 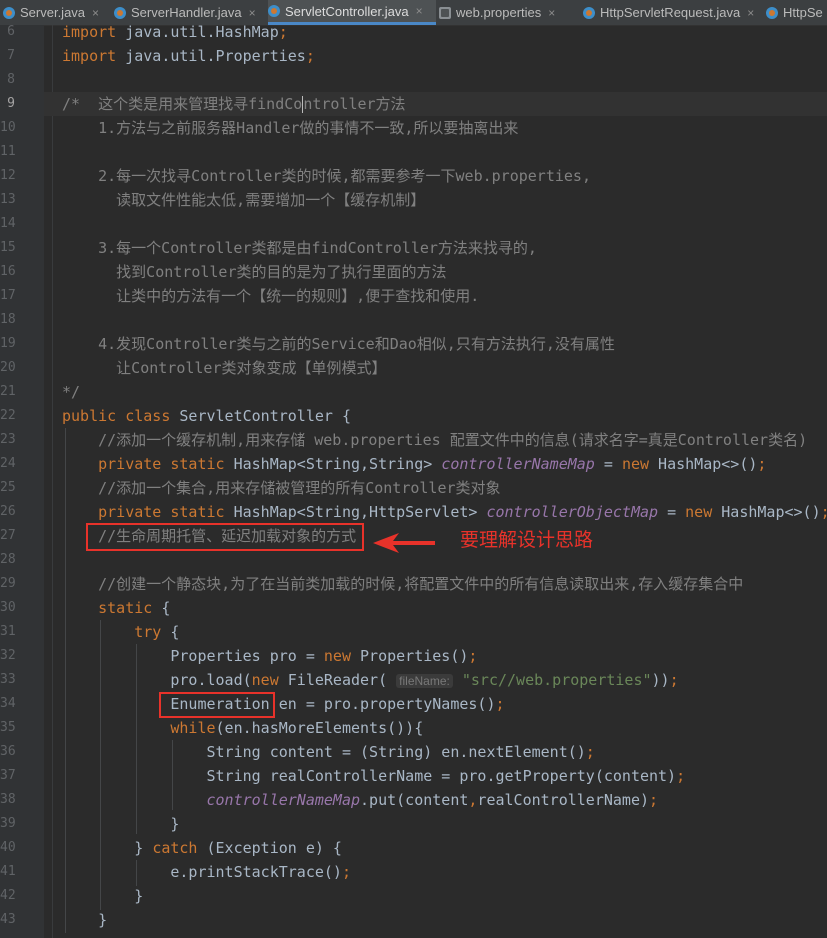 I want to click on line-number: 21, so click(x=8, y=391).